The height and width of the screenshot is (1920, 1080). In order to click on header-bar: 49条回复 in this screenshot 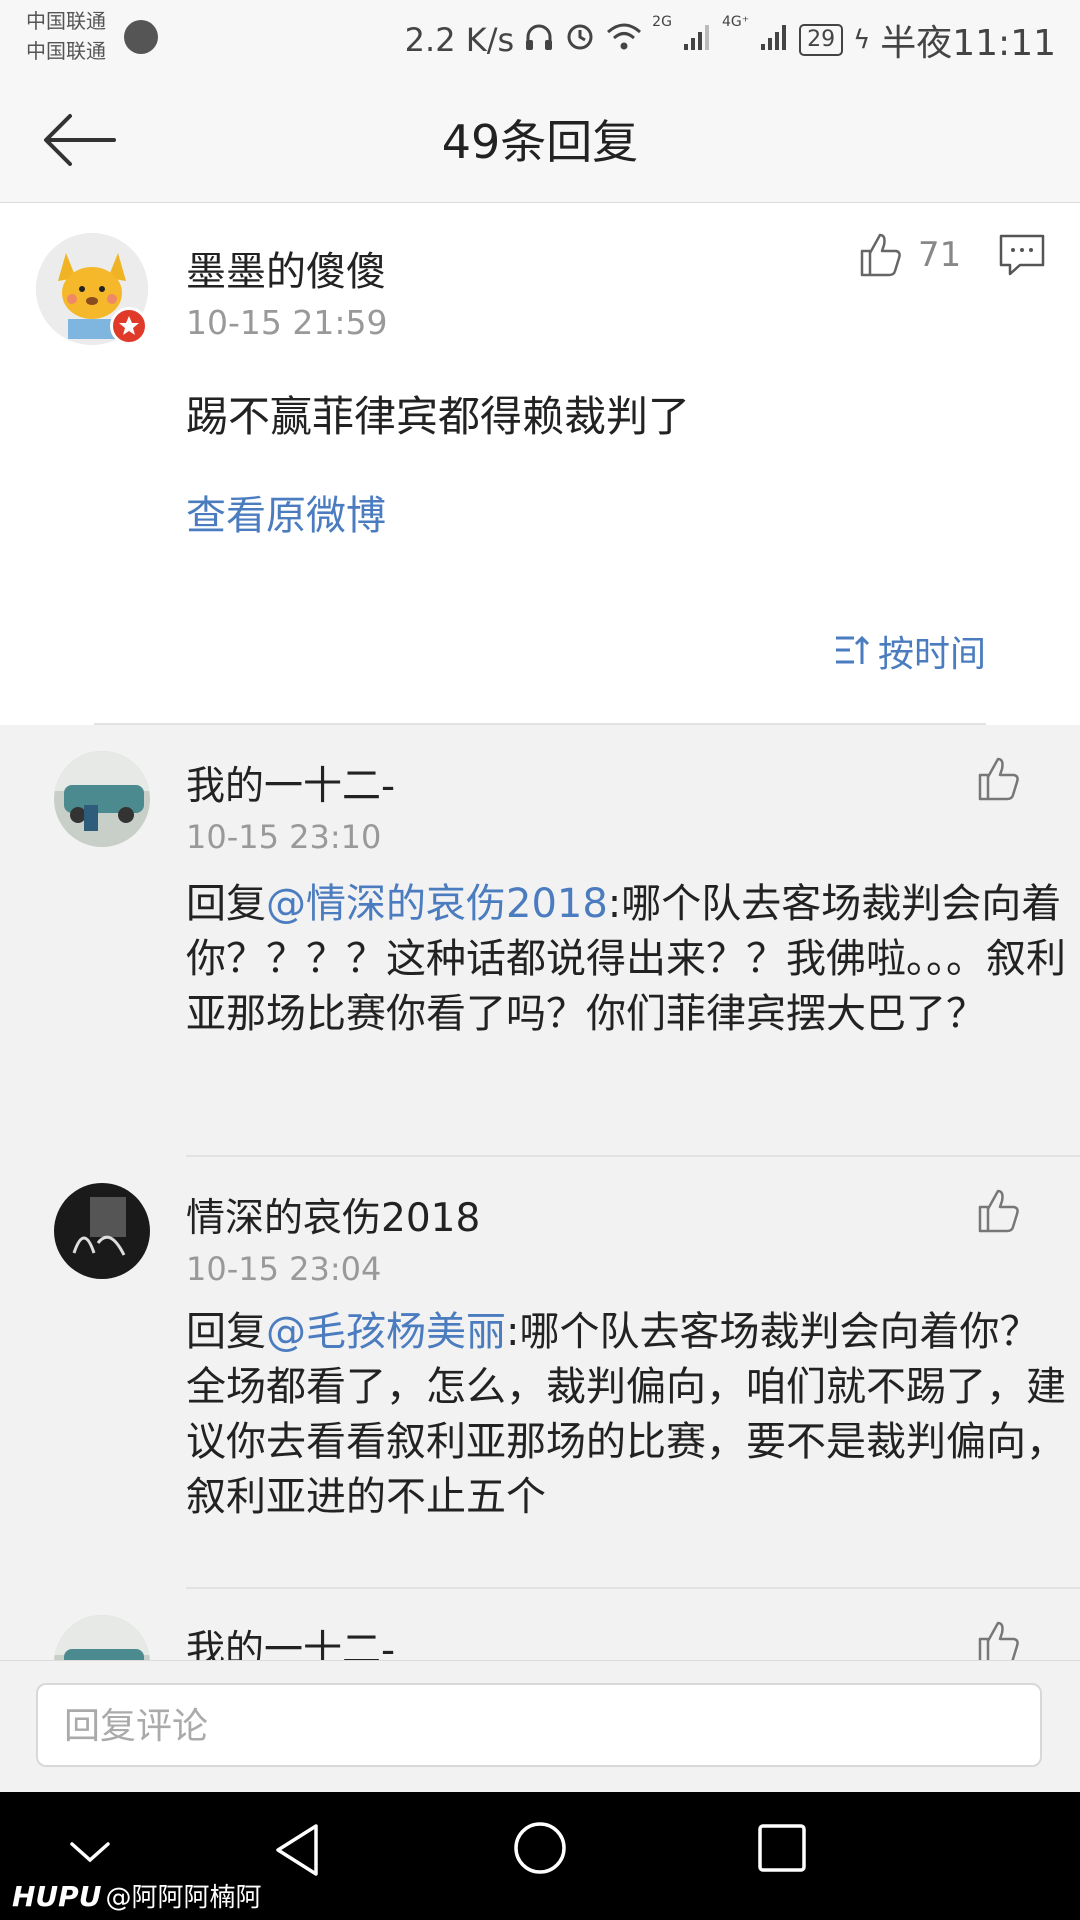, I will do `click(540, 139)`.